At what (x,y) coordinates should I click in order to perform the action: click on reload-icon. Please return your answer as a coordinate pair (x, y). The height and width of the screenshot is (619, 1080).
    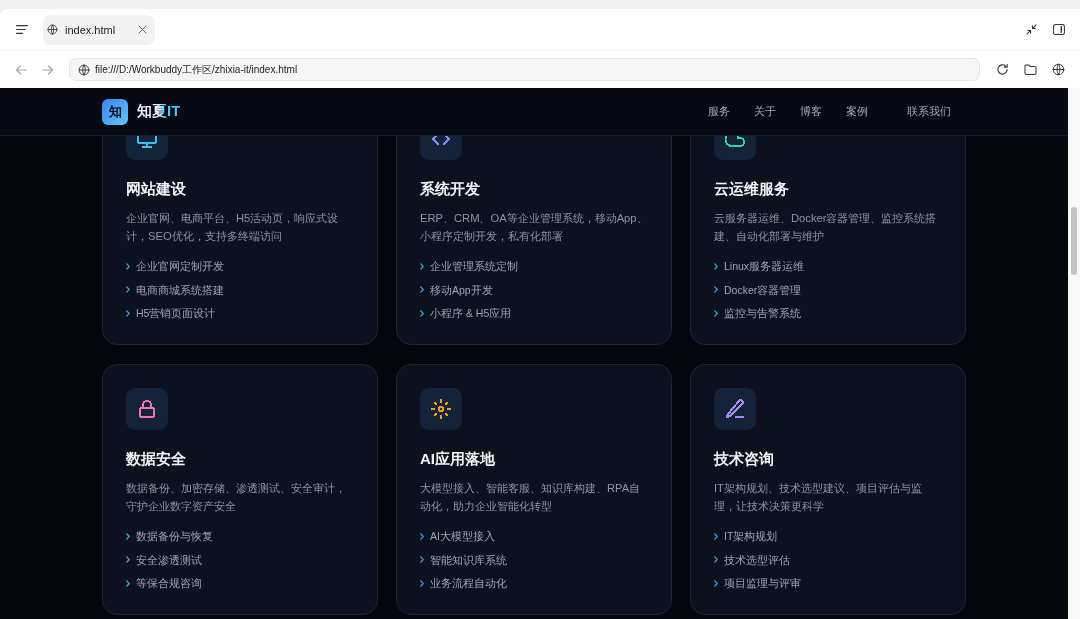
    Looking at the image, I should click on (1002, 69).